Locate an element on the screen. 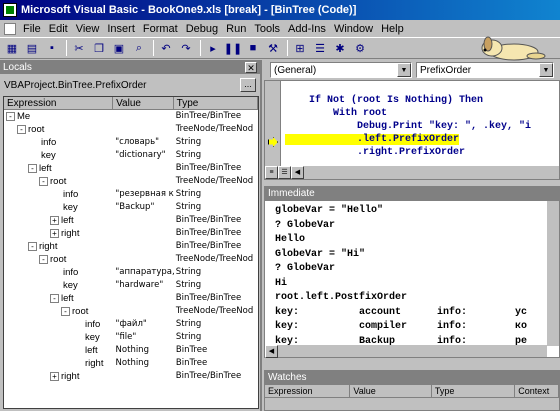 The height and width of the screenshot is (411, 560). module-view-icon: ☰ is located at coordinates (284, 172).